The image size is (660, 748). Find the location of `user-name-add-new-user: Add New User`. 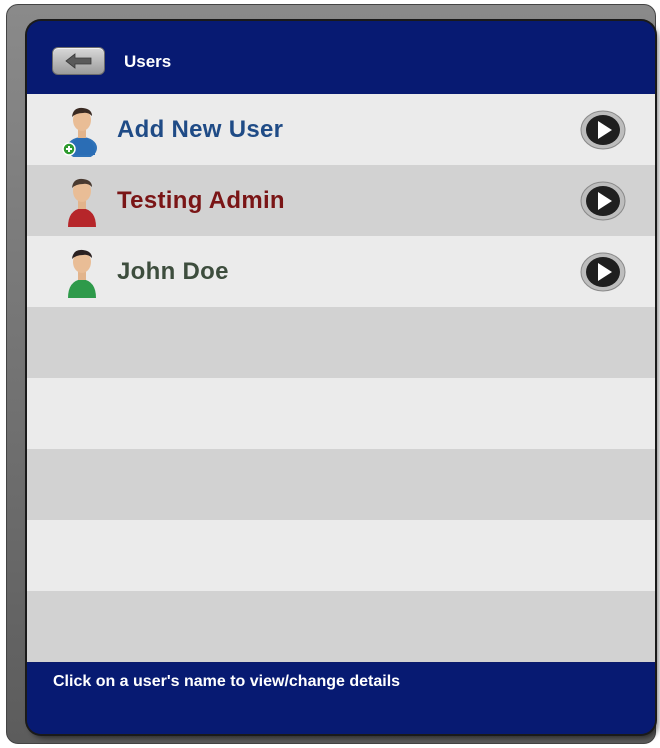

user-name-add-new-user: Add New User is located at coordinates (200, 130).